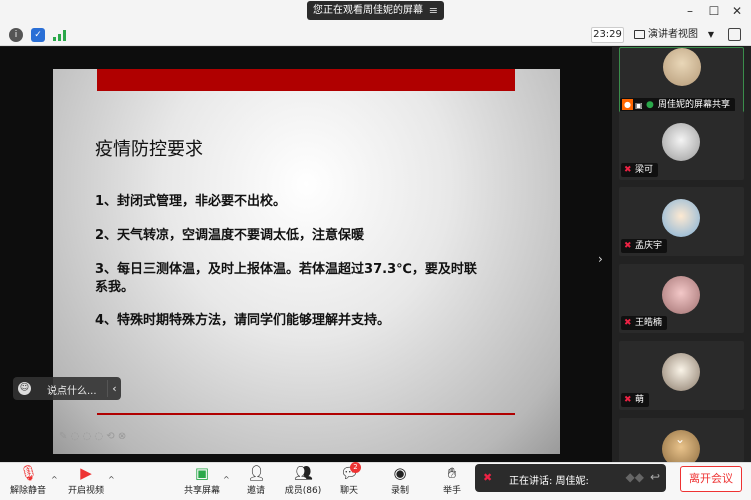  What do you see at coordinates (243, 320) in the screenshot?
I see `slide-item-4: 4、特殊时期特殊方法，请同学们能够理解并支持。` at bounding box center [243, 320].